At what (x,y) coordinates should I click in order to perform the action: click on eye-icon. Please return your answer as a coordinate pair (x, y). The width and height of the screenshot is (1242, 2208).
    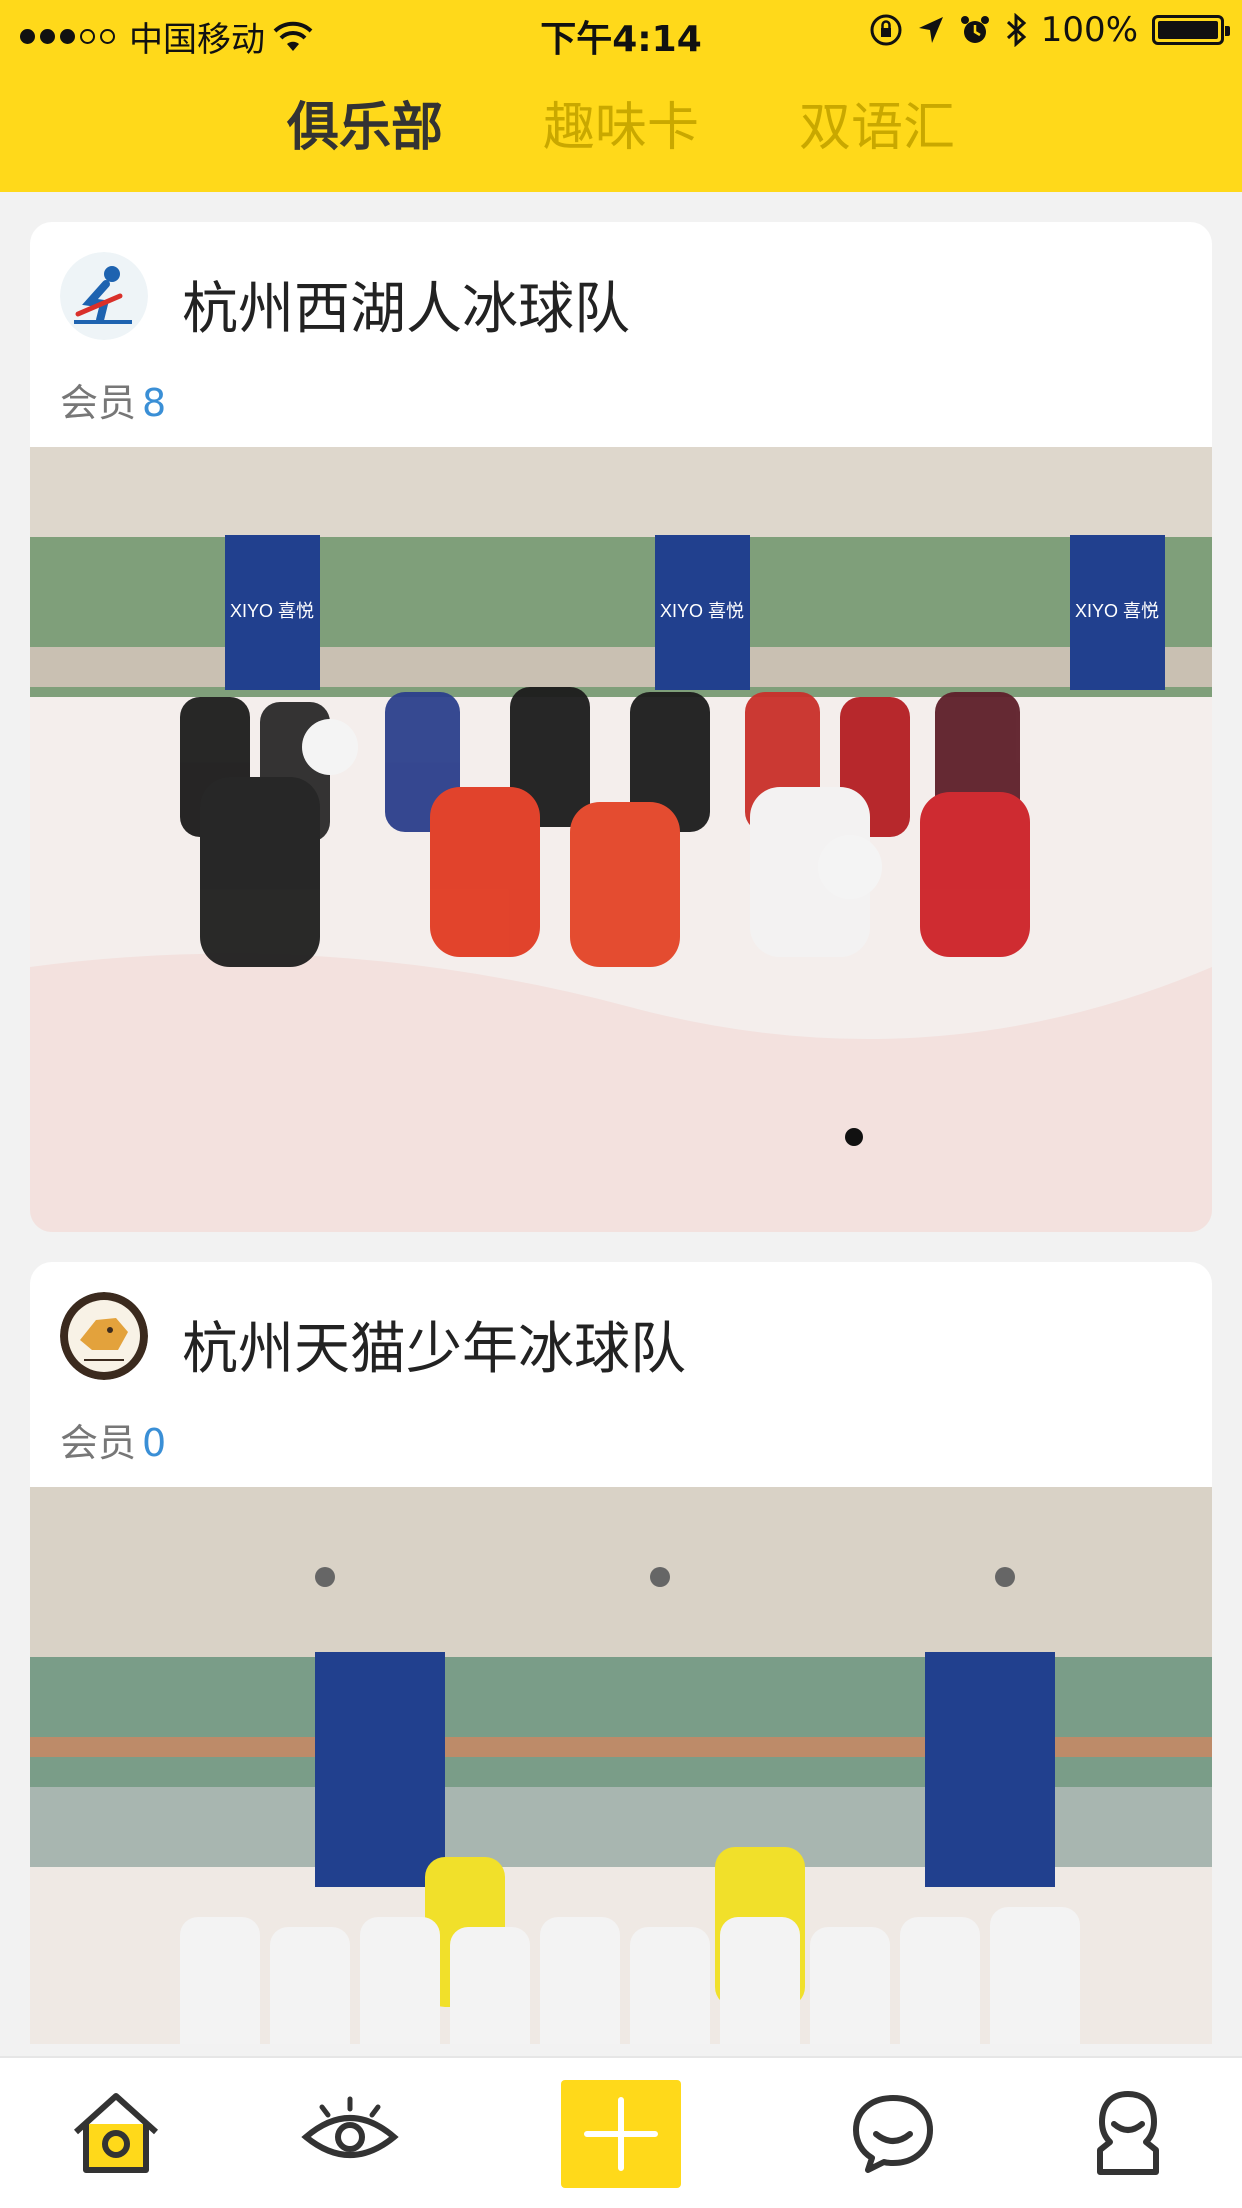
    Looking at the image, I should click on (350, 2127).